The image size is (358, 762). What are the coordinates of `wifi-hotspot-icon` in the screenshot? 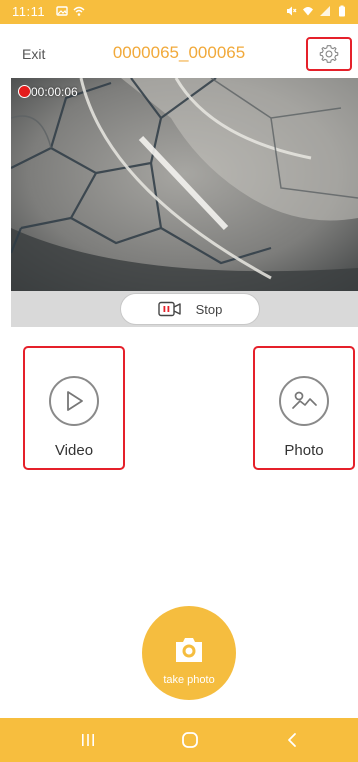 It's located at (79, 11).